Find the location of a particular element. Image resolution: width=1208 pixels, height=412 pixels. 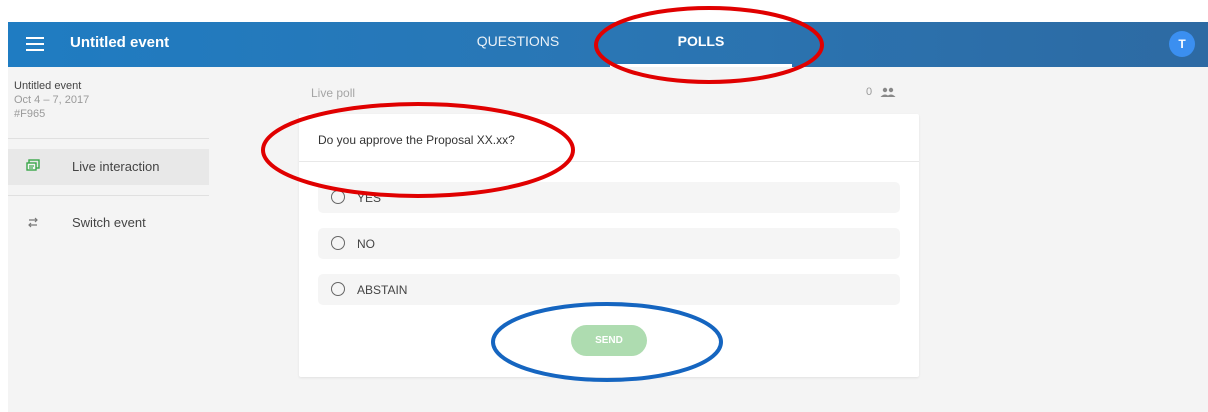

tab-polls: POLLS is located at coordinates (701, 44).